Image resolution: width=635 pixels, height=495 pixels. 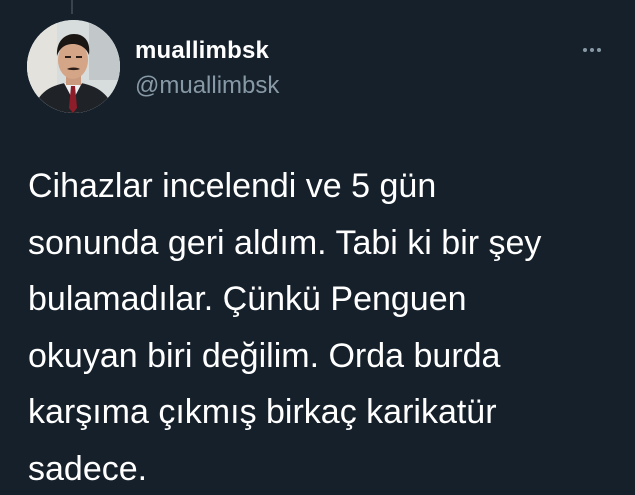 I want to click on tweet-text-line: bulamadılar. Çünkü Penguen, so click(x=247, y=299).